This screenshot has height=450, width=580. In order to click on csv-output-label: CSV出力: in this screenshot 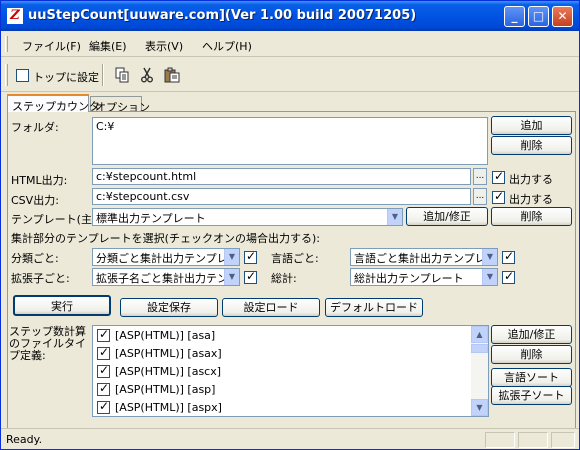, I will do `click(35, 200)`.